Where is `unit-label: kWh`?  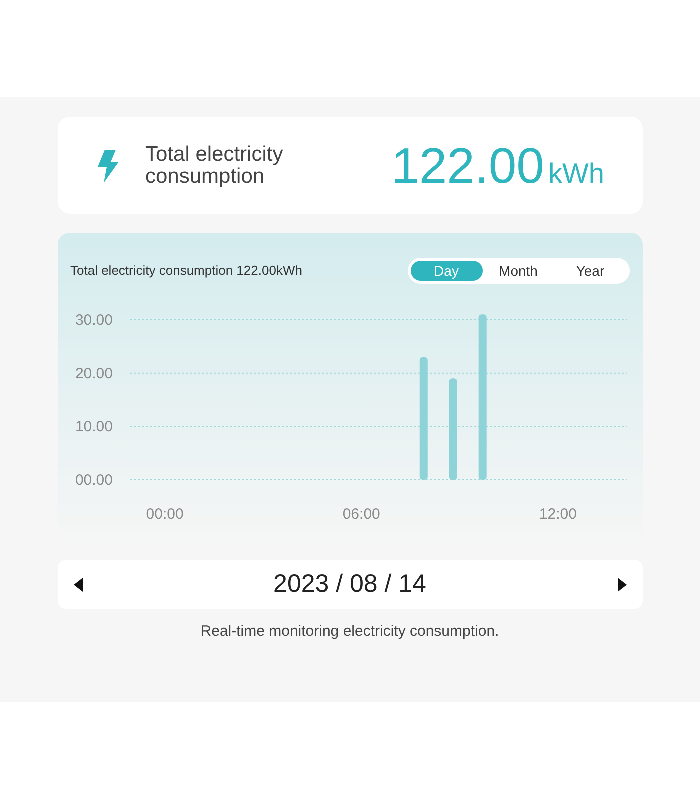
unit-label: kWh is located at coordinates (576, 174).